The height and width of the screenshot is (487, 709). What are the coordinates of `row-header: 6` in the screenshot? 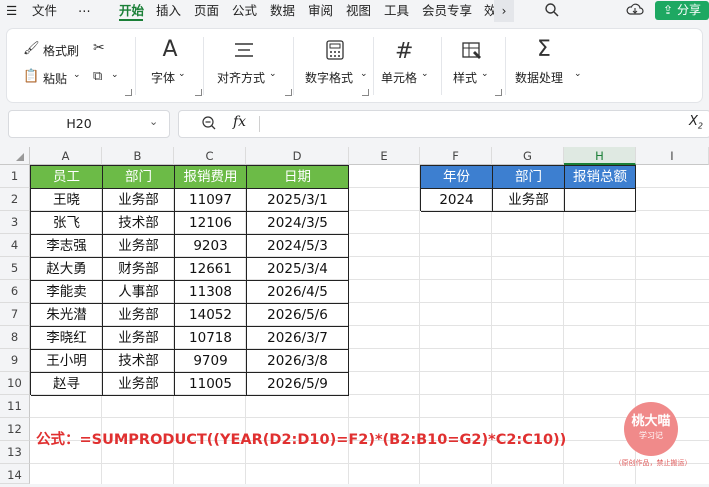 It's located at (15, 291).